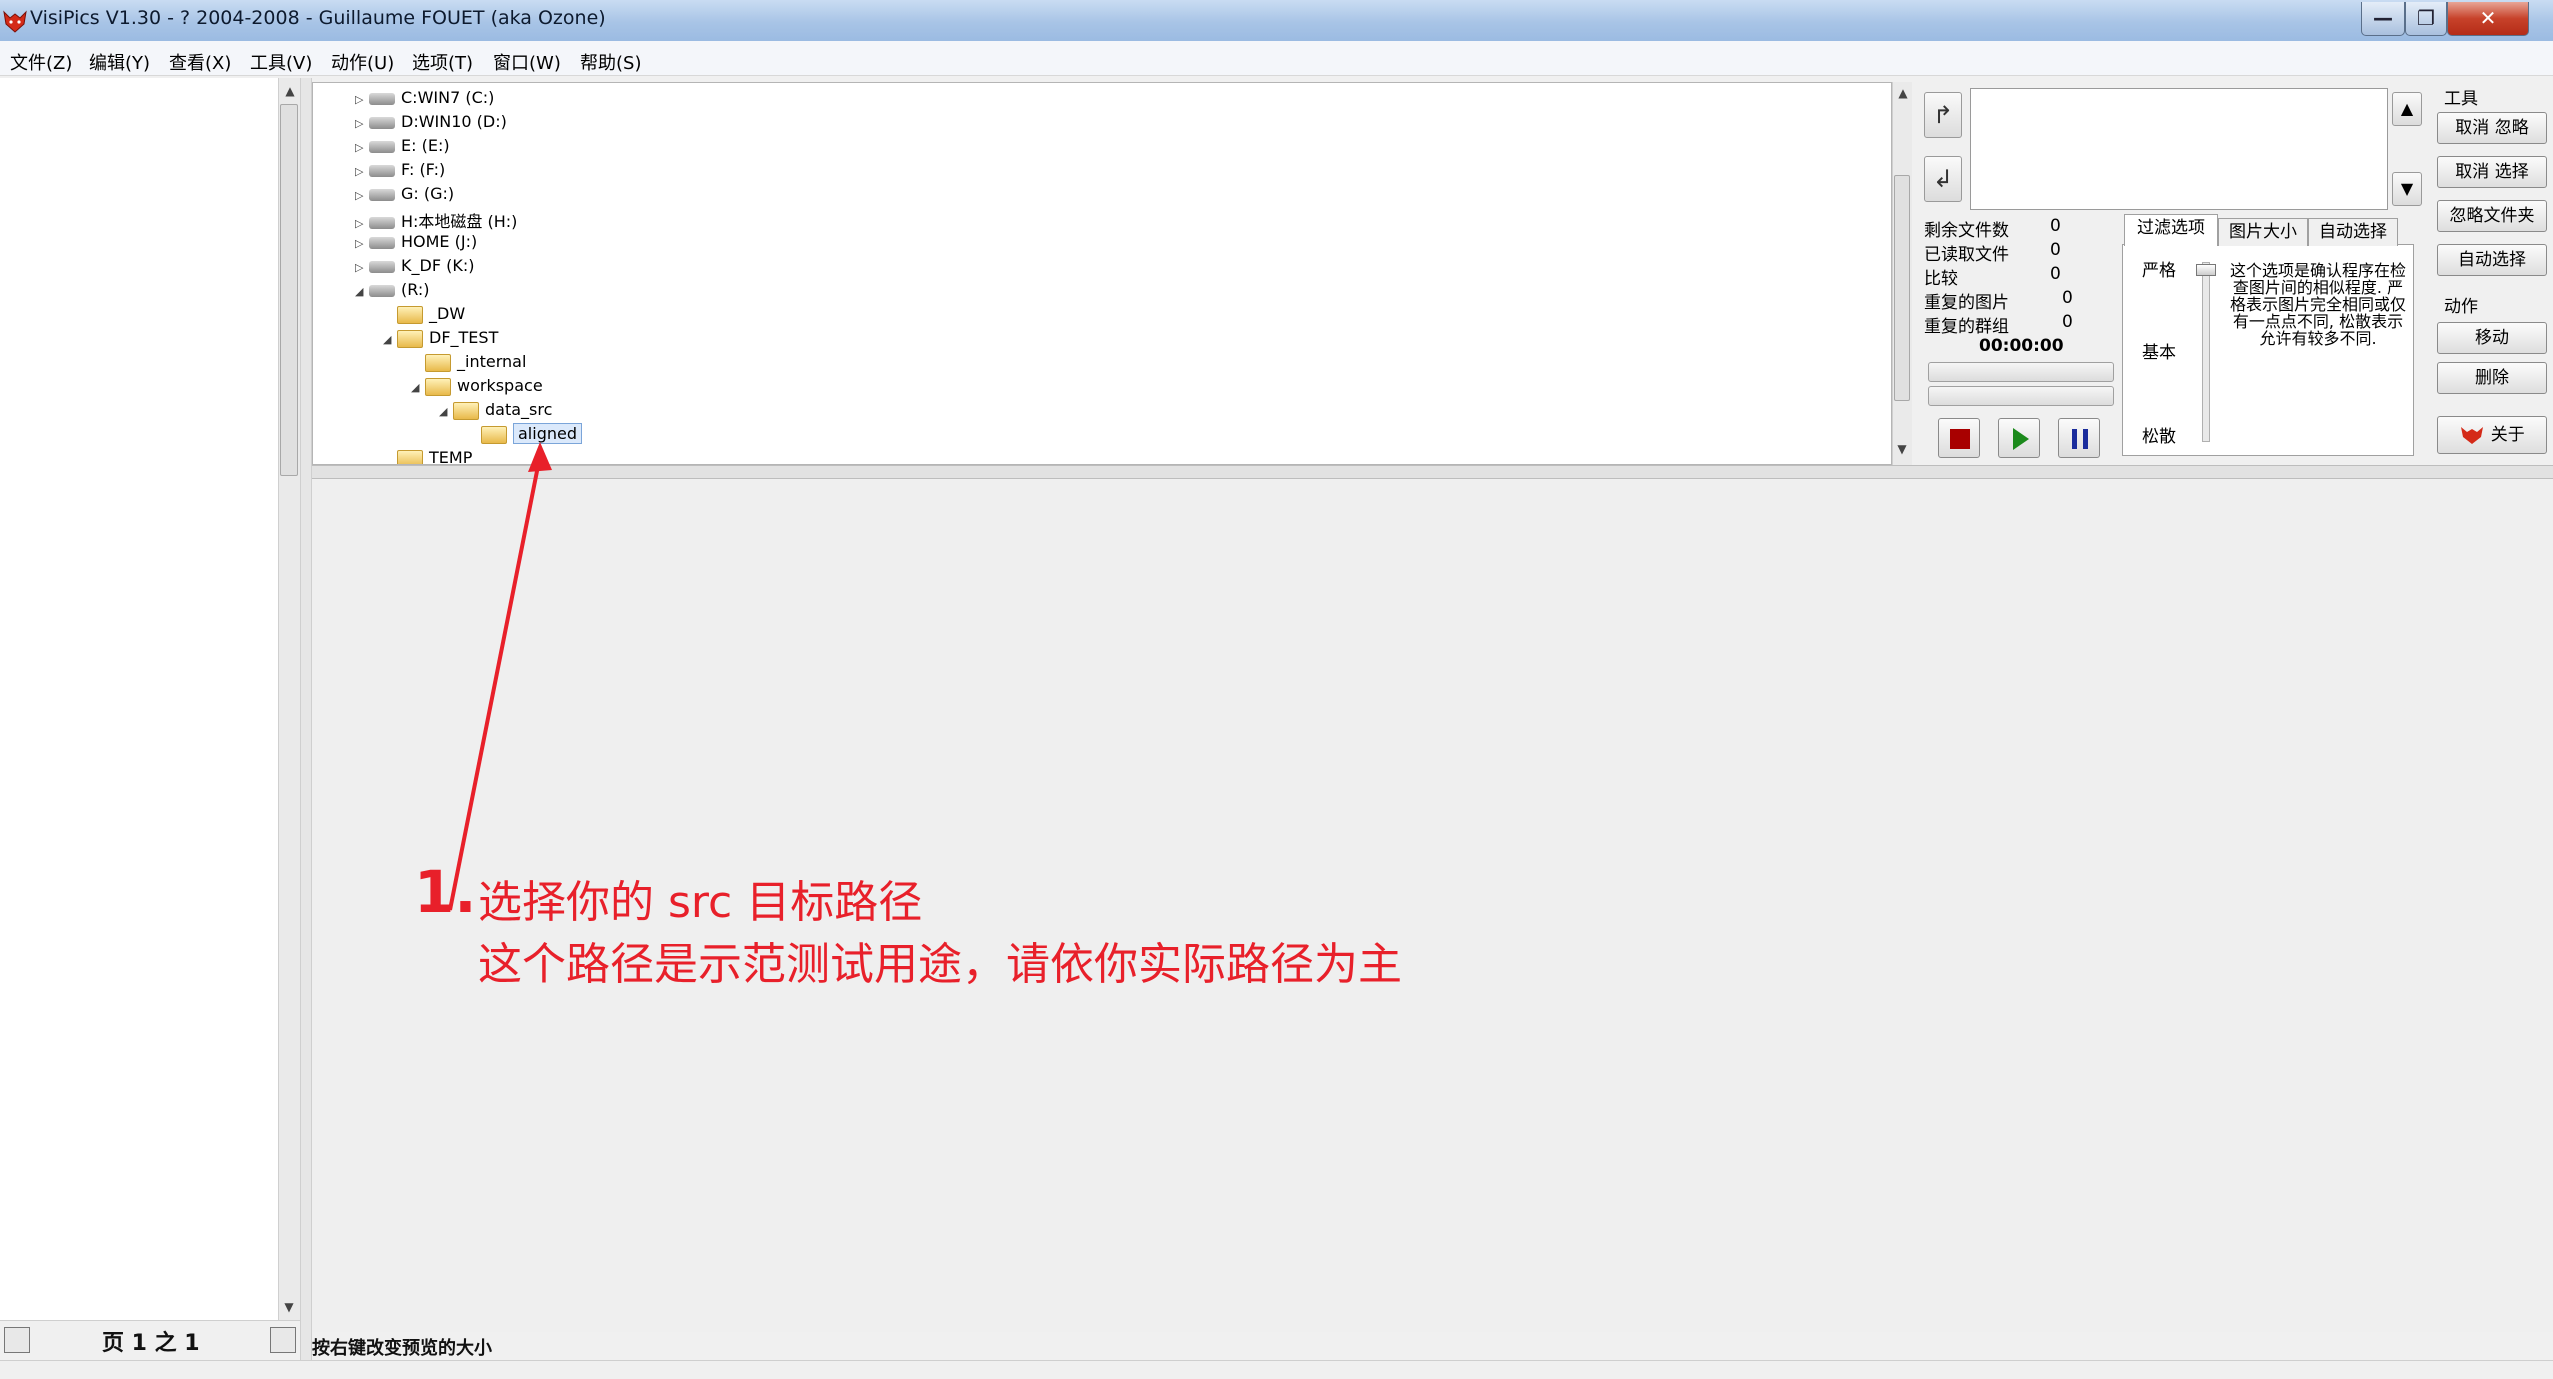 This screenshot has width=2553, height=1379. Describe the element at coordinates (402, 148) in the screenshot. I see `tree-item: ▷ E: (E:)` at that location.